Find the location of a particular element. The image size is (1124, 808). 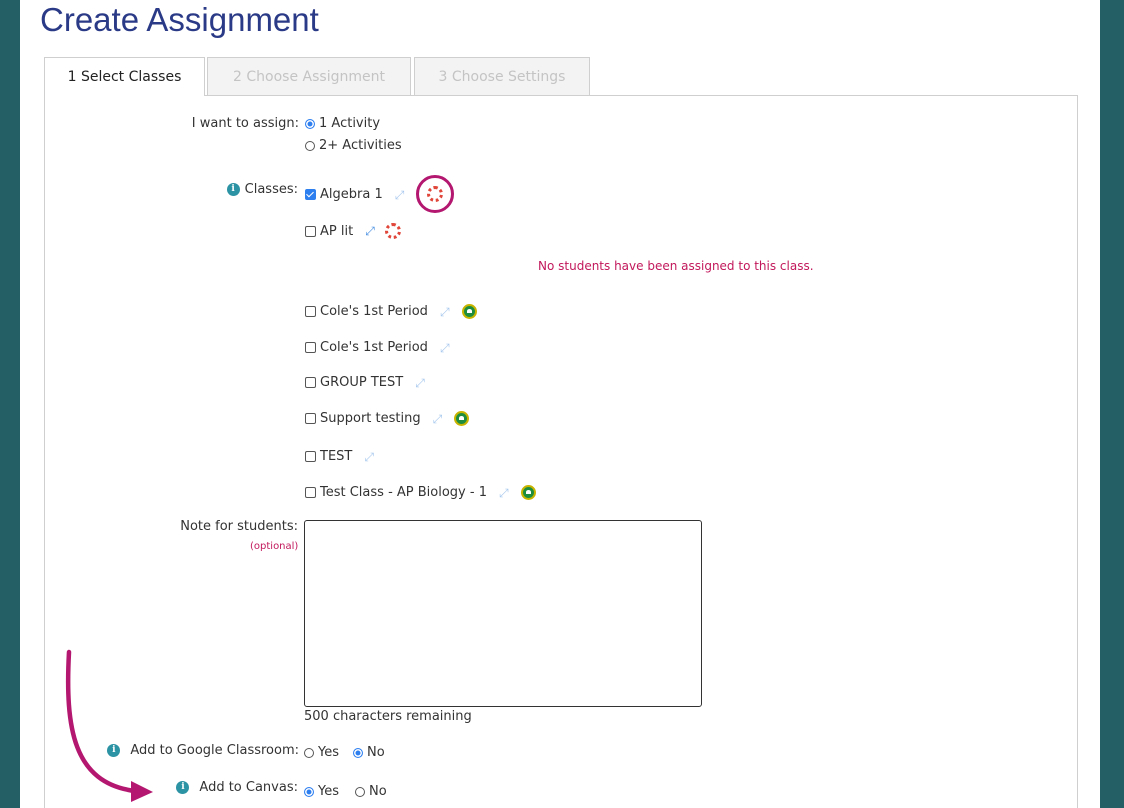

tab-choose-settings: 3 Choose Settings is located at coordinates (502, 76).